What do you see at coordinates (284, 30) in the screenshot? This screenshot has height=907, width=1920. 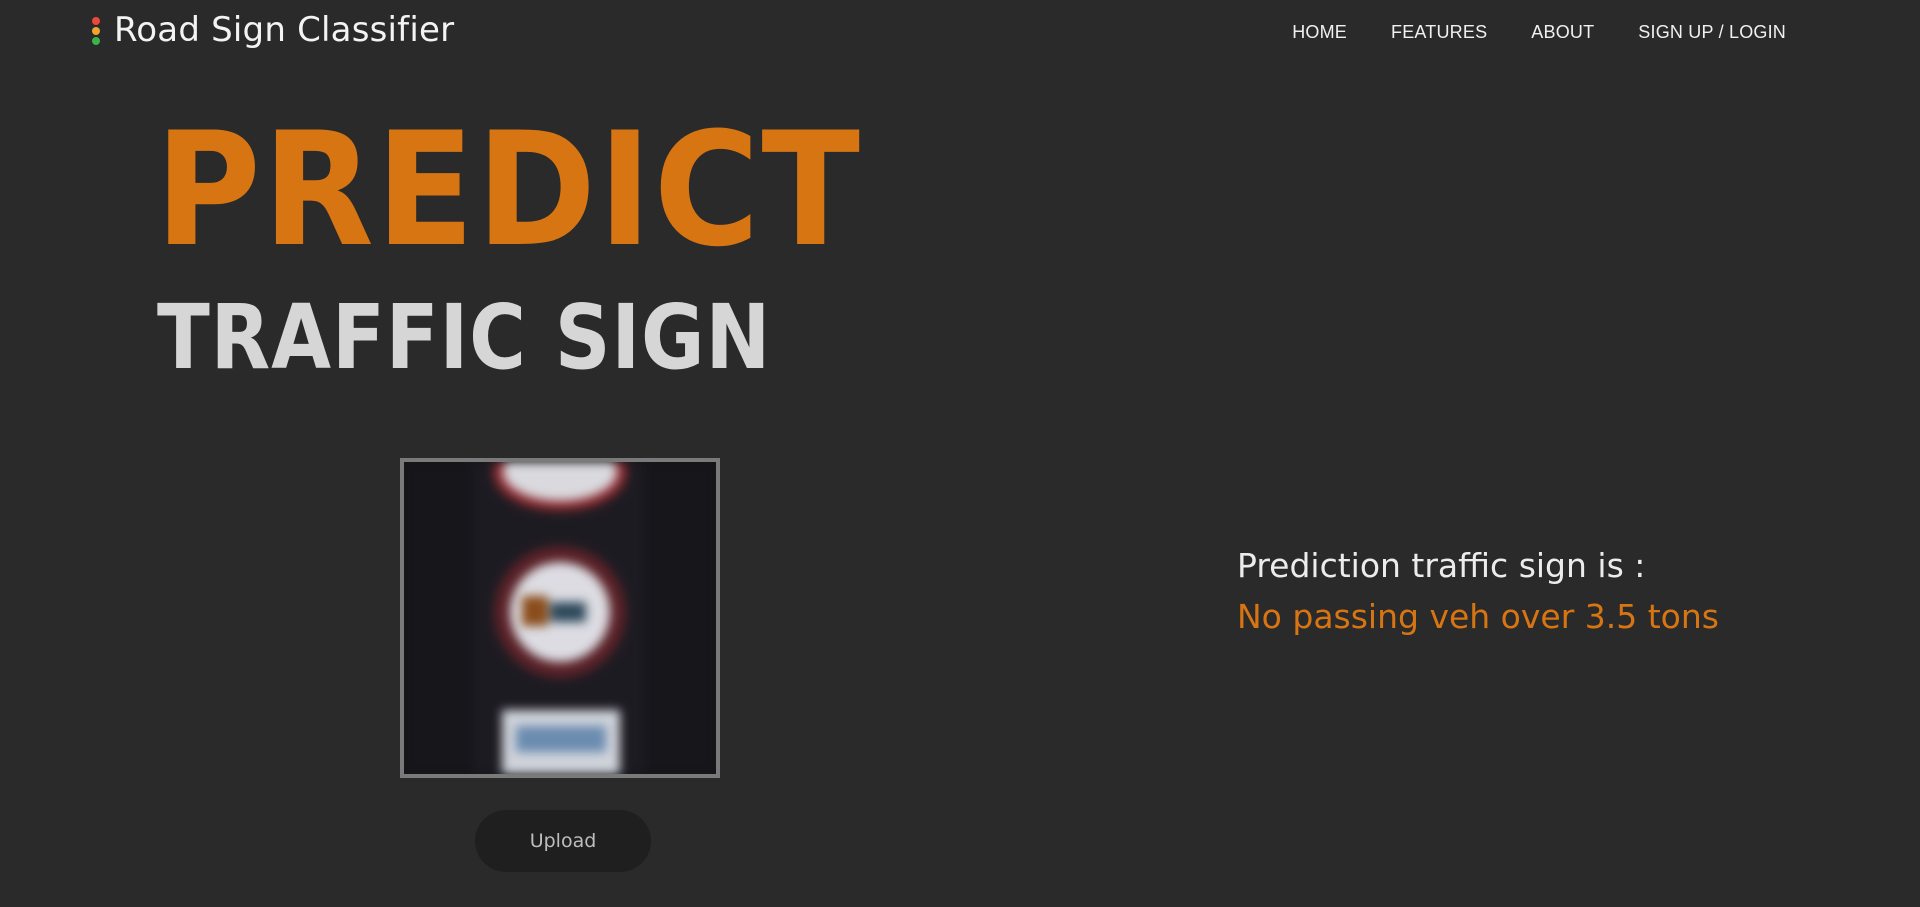 I see `site-title: Road Sign Classifier` at bounding box center [284, 30].